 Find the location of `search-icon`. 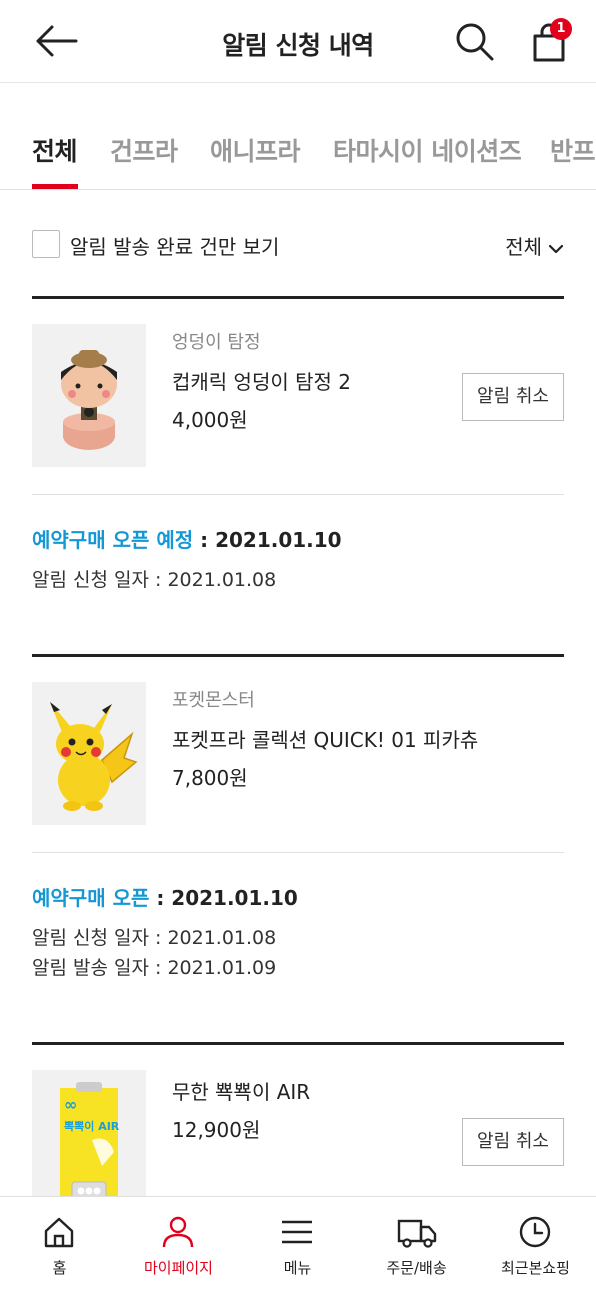

search-icon is located at coordinates (475, 42).